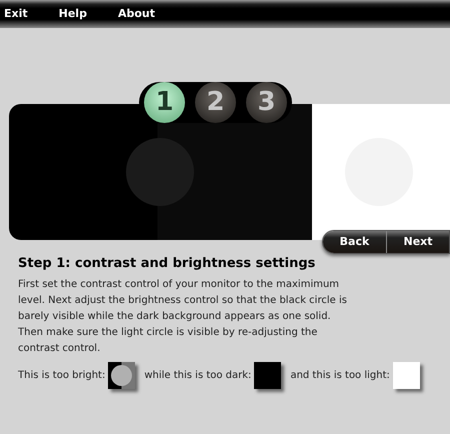 This screenshot has width=450, height=434. What do you see at coordinates (340, 376) in the screenshot?
I see `example-label: and this is too light:` at bounding box center [340, 376].